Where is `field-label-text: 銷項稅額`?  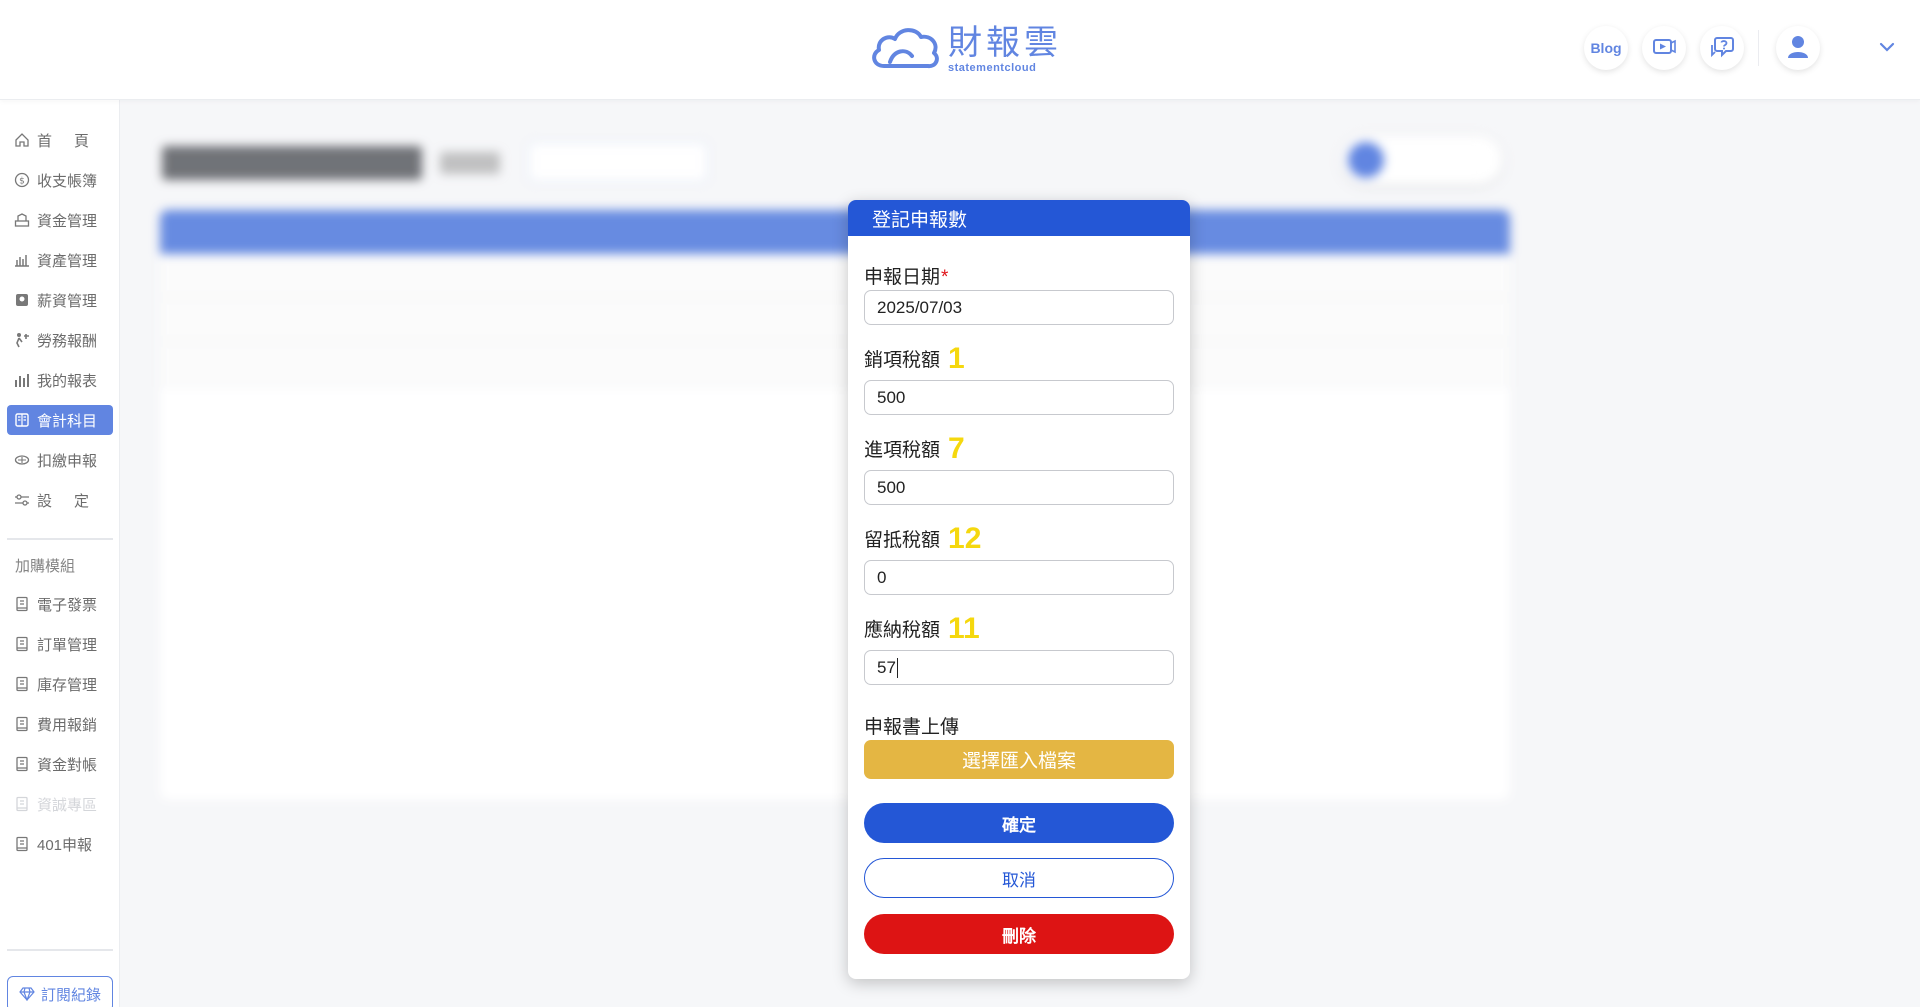 field-label-text: 銷項稅額 is located at coordinates (902, 360).